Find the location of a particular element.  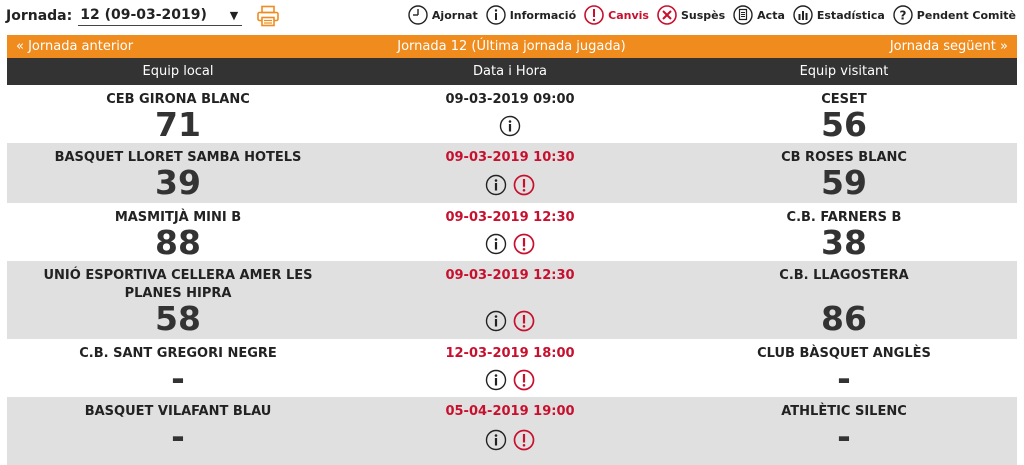

home-score: 88 is located at coordinates (178, 242).